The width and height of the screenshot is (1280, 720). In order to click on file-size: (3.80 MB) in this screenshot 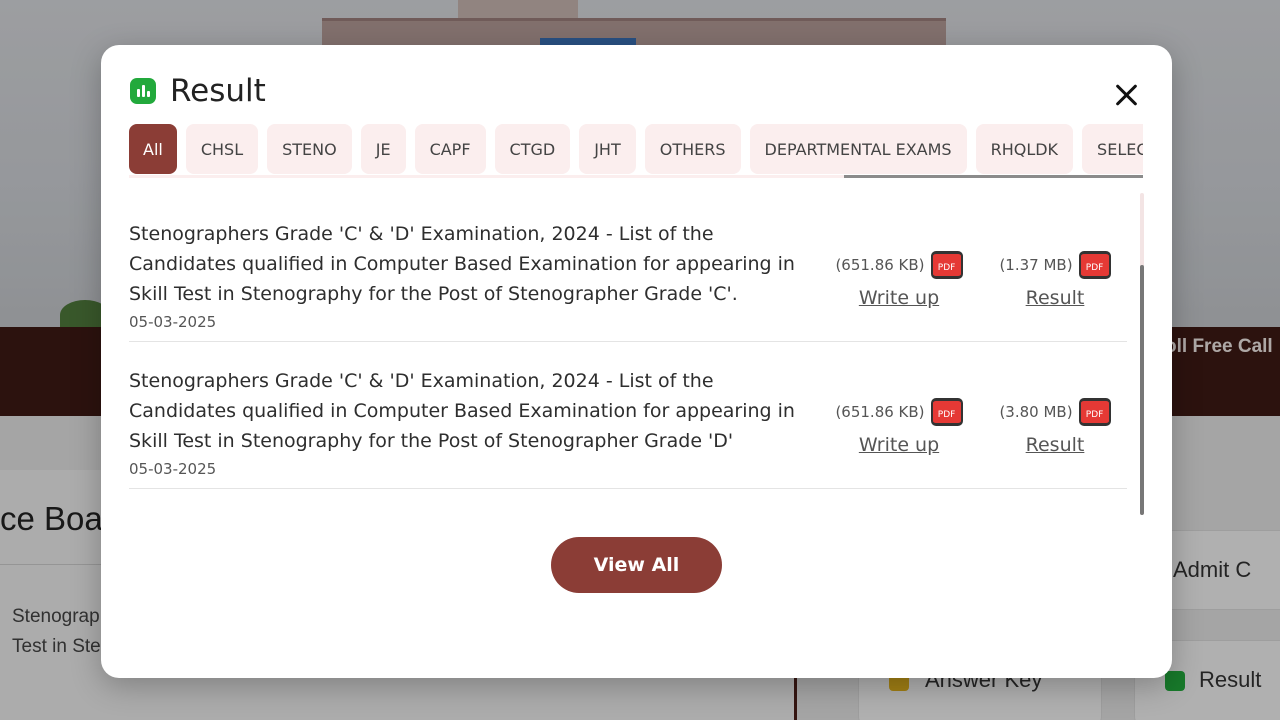, I will do `click(1036, 412)`.